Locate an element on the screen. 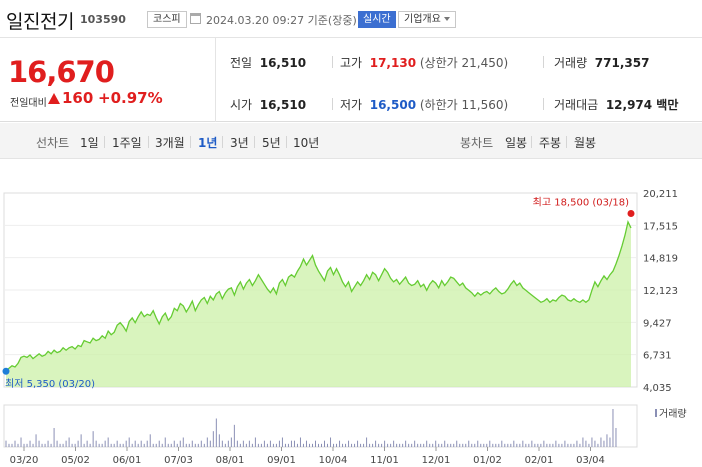 This screenshot has height=467, width=702. tab-1y: 1년 is located at coordinates (207, 142).